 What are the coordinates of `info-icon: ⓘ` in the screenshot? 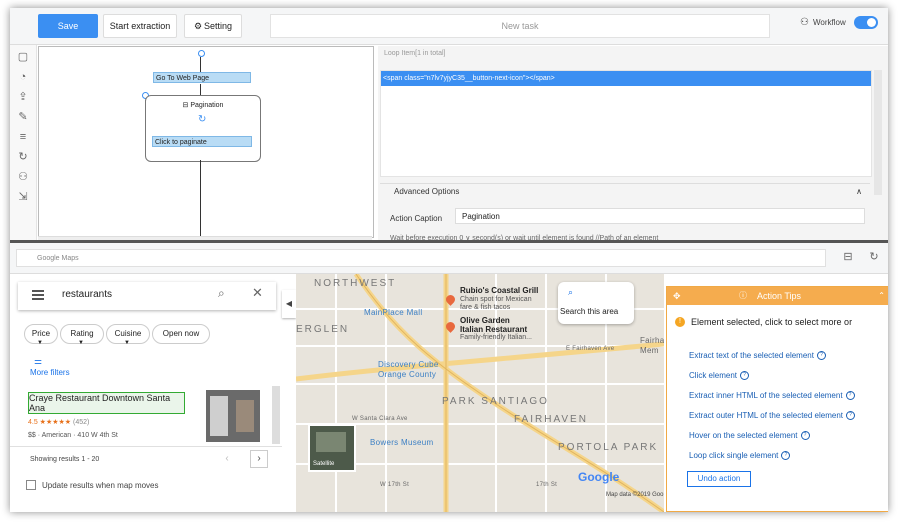 It's located at (743, 295).